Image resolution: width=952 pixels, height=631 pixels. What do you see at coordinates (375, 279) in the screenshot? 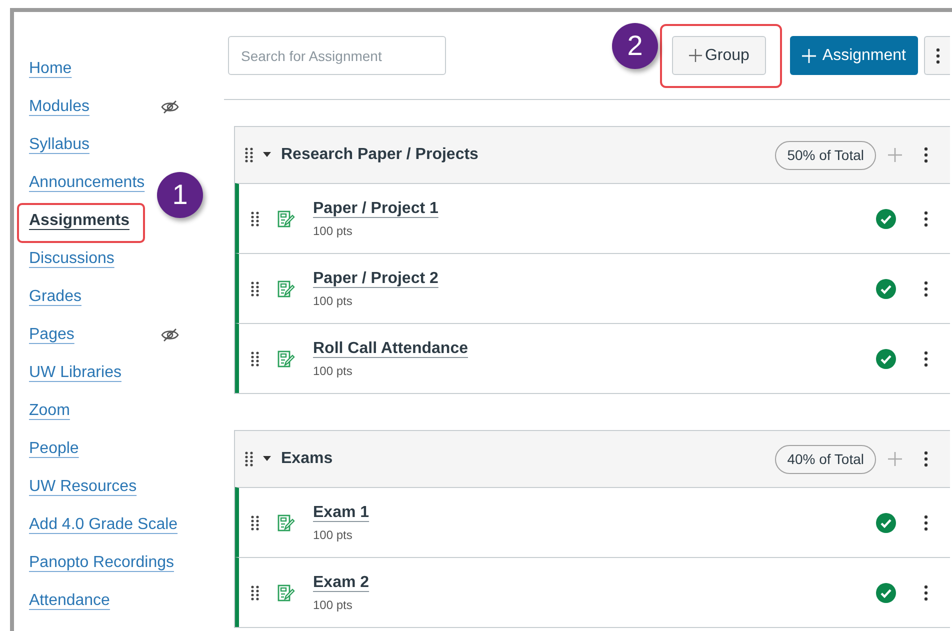
I see `assignment-link: Paper / Project 2` at bounding box center [375, 279].